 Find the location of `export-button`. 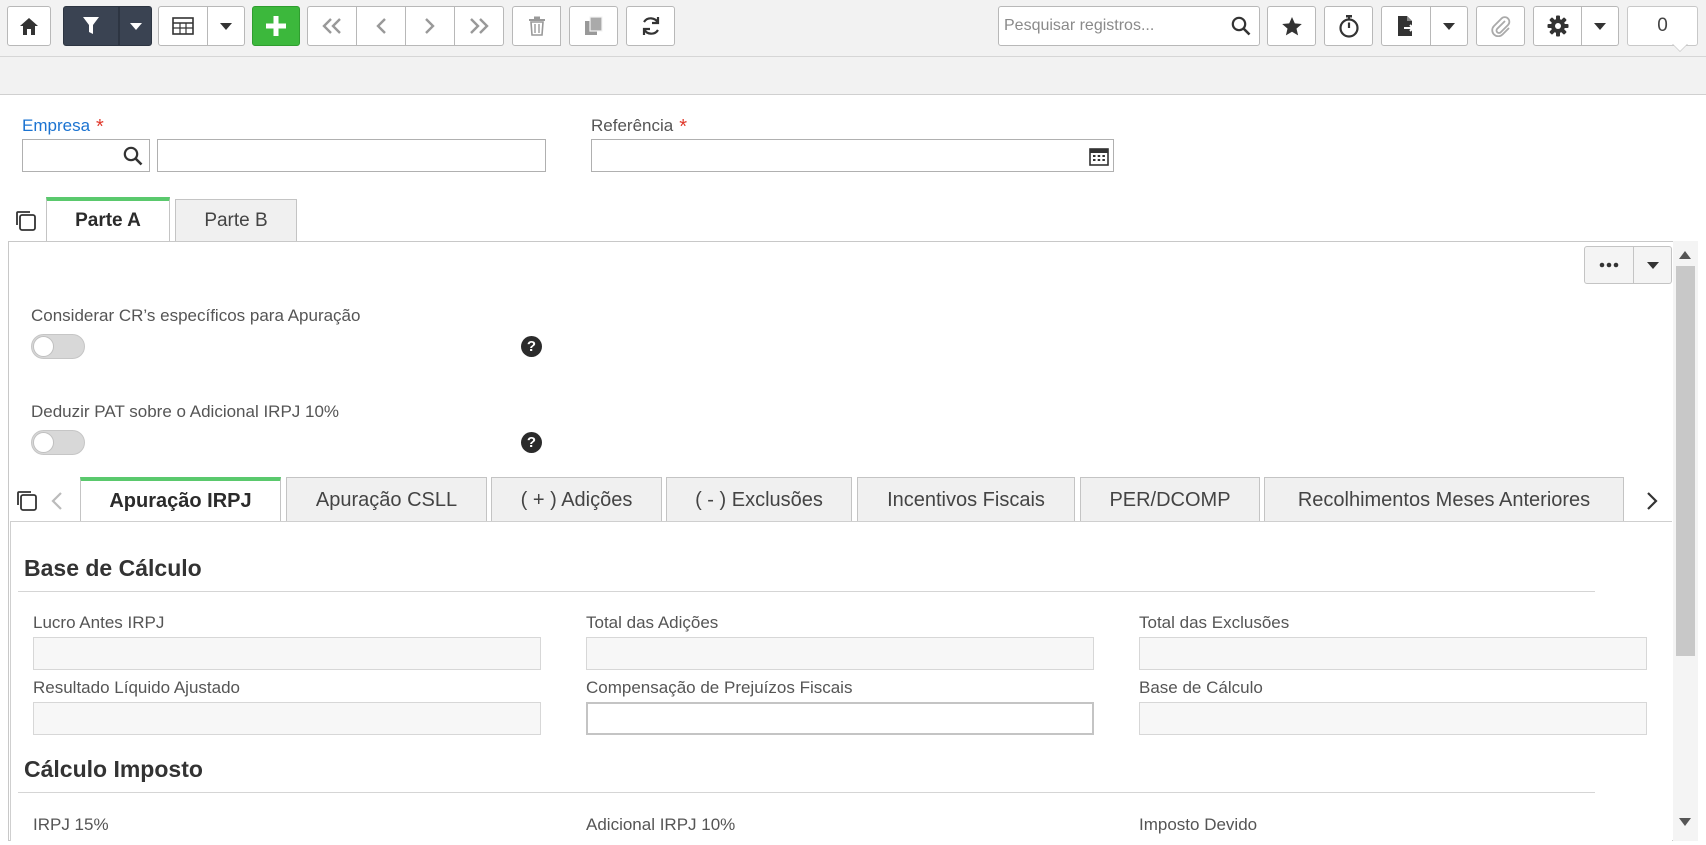

export-button is located at coordinates (1406, 26).